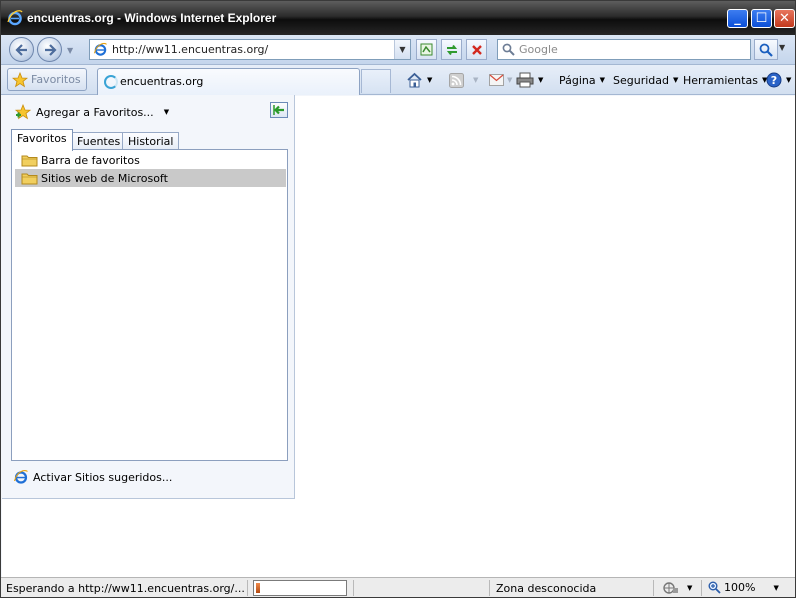 The height and width of the screenshot is (598, 796). What do you see at coordinates (475, 80) in the screenshot?
I see `feeds-dropdown-icon: ▼` at bounding box center [475, 80].